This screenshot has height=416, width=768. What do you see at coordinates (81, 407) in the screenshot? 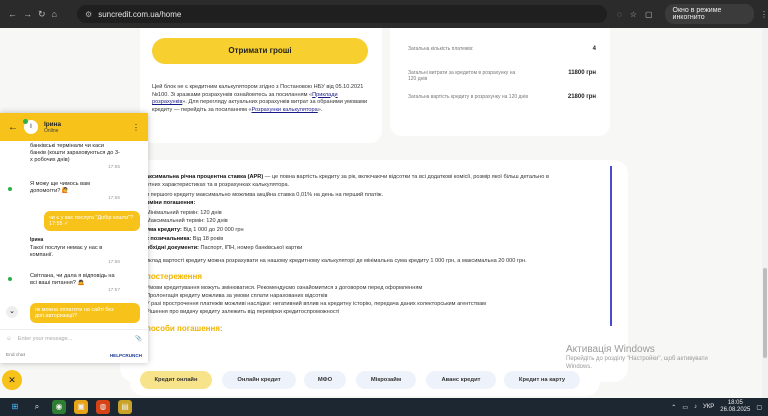
I see `explorer-icon: ▣` at bounding box center [81, 407].